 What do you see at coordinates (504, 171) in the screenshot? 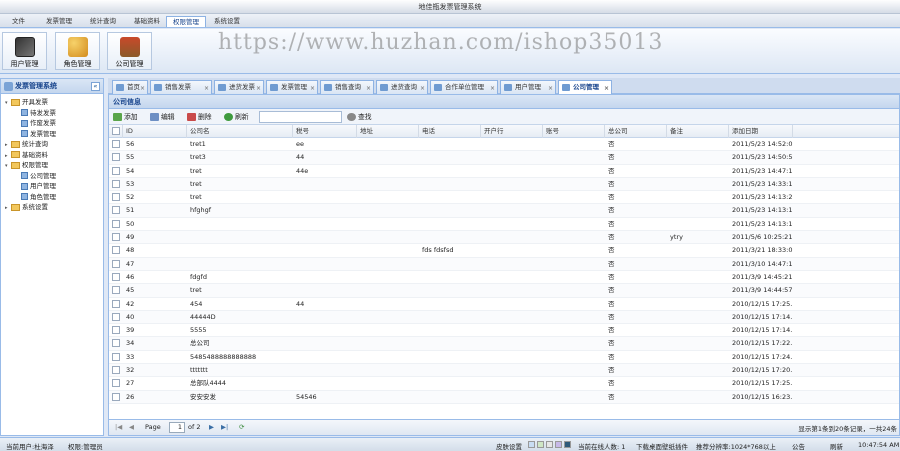
I see `table-row: 54 tret 44e 否 2011/5/23 14:47:11` at bounding box center [504, 171].